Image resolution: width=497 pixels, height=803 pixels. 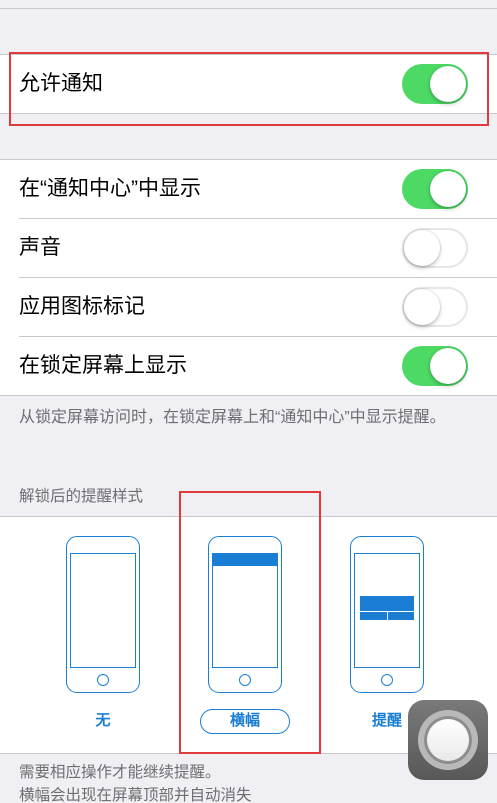 I want to click on phone-banner-icon, so click(x=245, y=614).